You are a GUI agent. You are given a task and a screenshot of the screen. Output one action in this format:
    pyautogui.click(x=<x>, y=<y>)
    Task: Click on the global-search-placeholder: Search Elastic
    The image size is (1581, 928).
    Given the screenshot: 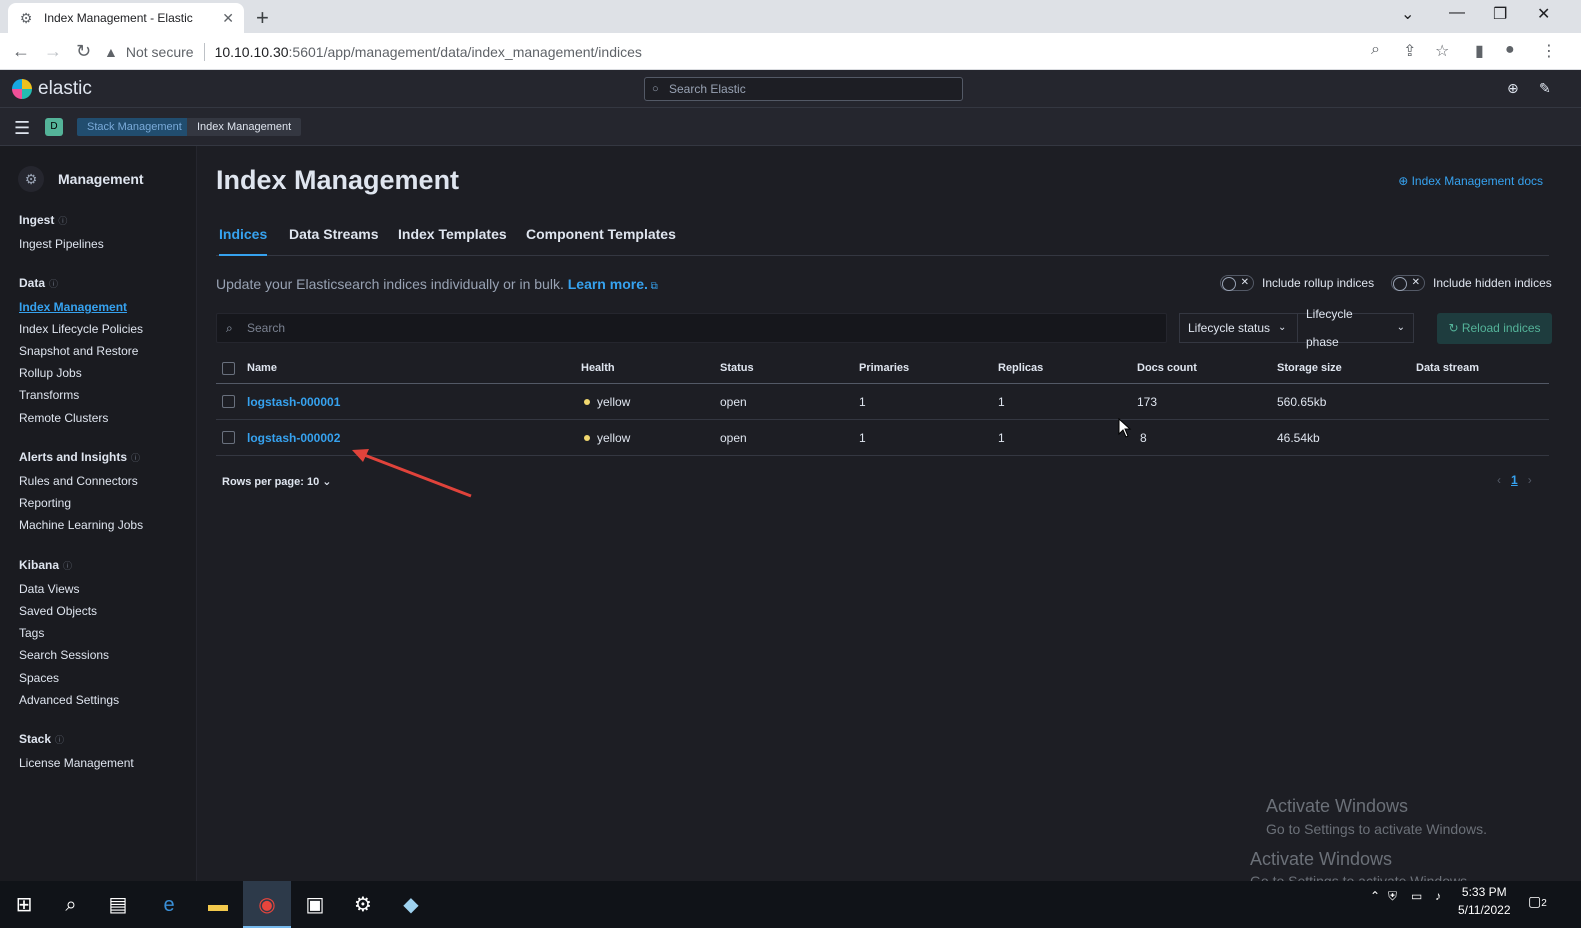 What is the action you would take?
    pyautogui.click(x=707, y=89)
    